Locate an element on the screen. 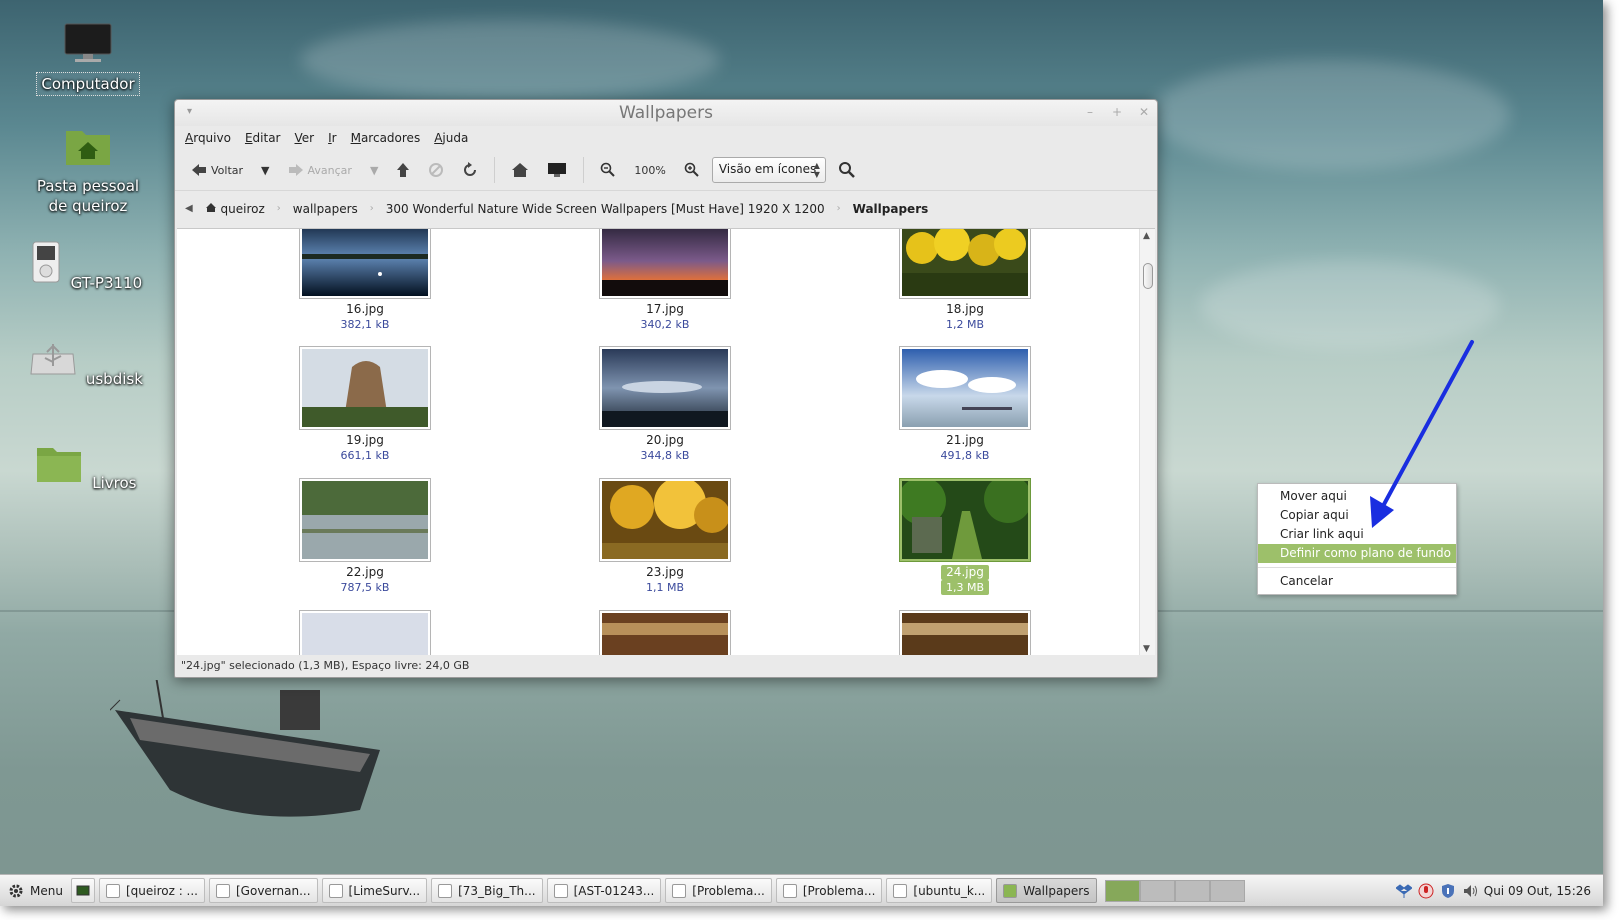  stop-icon is located at coordinates (436, 170).